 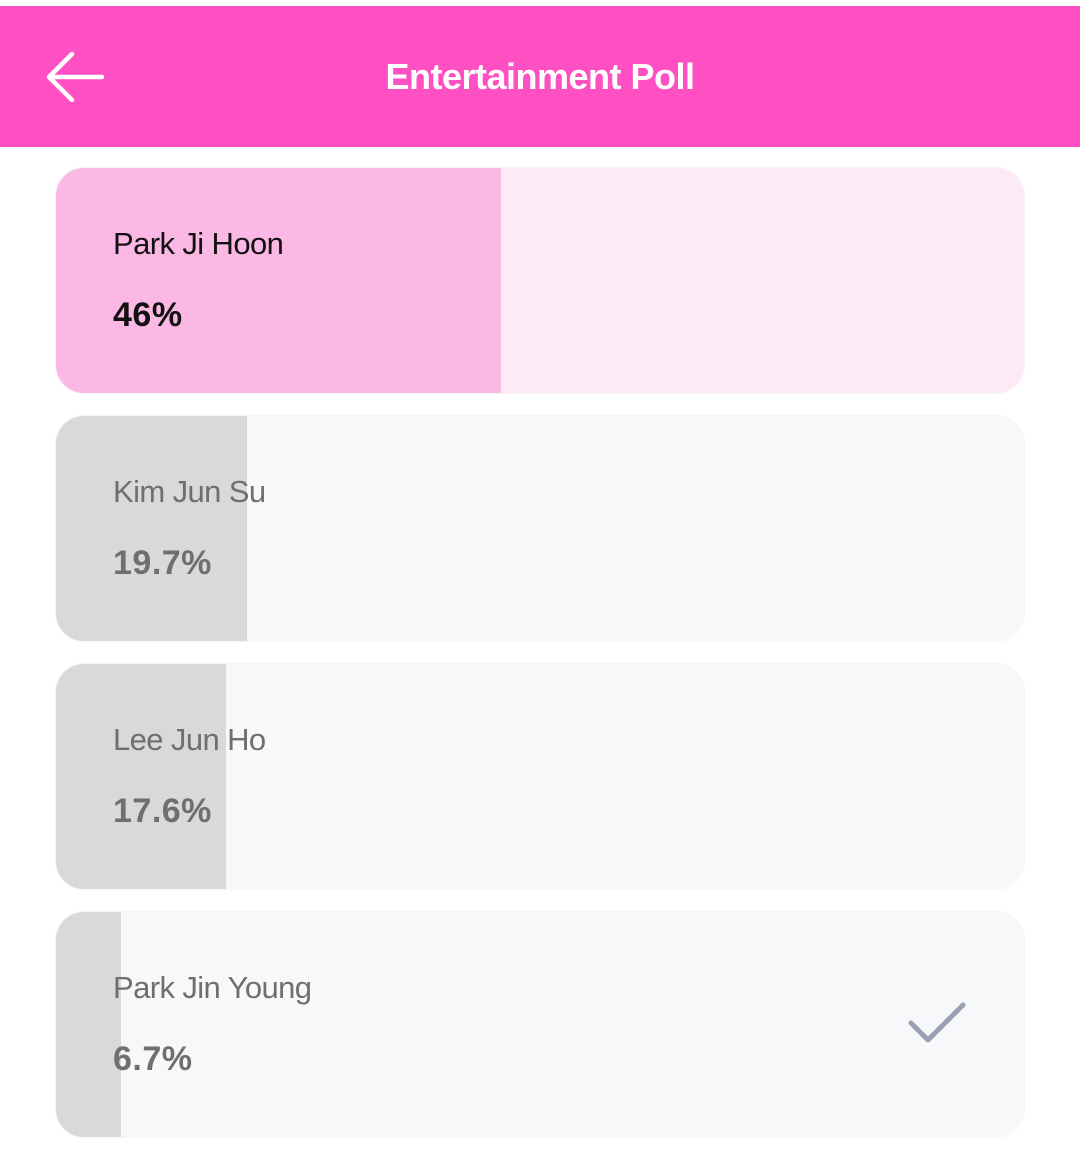 What do you see at coordinates (212, 987) in the screenshot?
I see `poll-option-name: Park Jin Young` at bounding box center [212, 987].